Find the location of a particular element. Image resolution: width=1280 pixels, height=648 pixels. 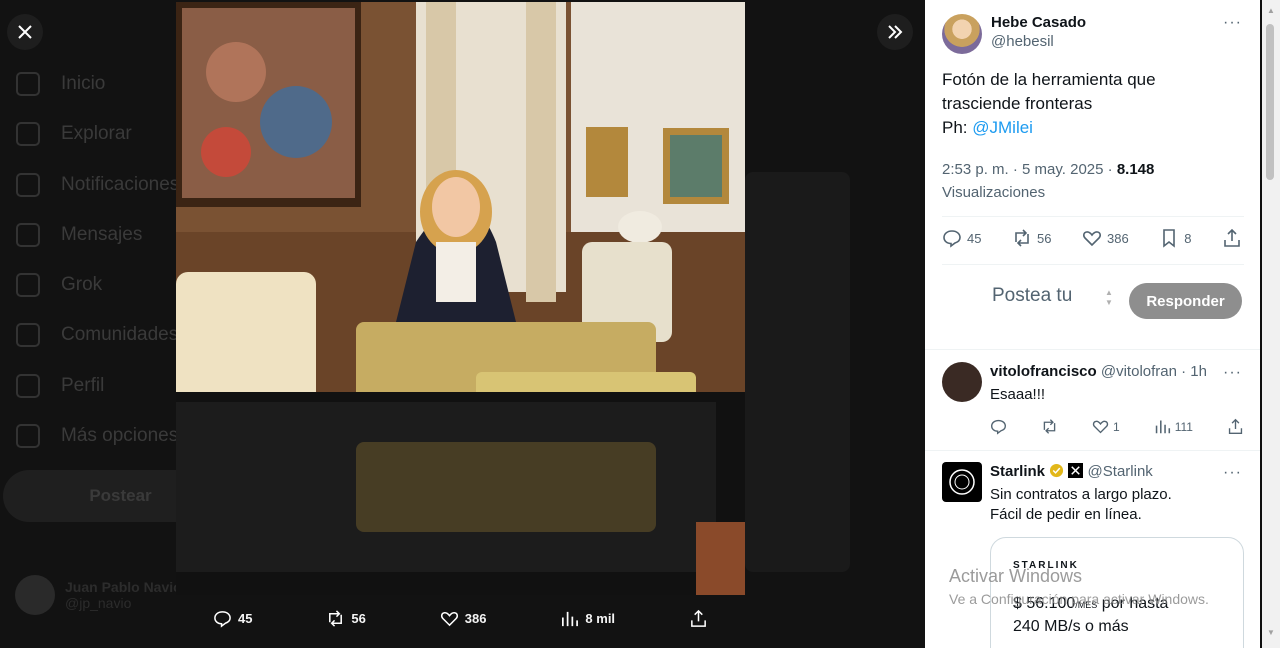

viewer-reply-button: 45 is located at coordinates (232, 618).